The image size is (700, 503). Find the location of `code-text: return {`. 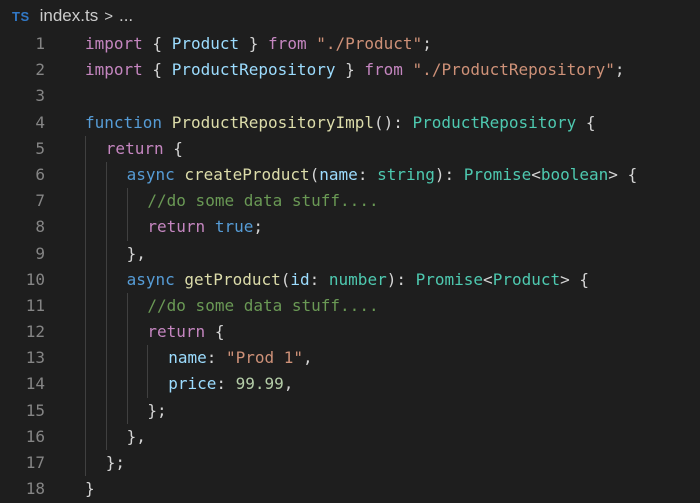

code-text: return { is located at coordinates (144, 149).